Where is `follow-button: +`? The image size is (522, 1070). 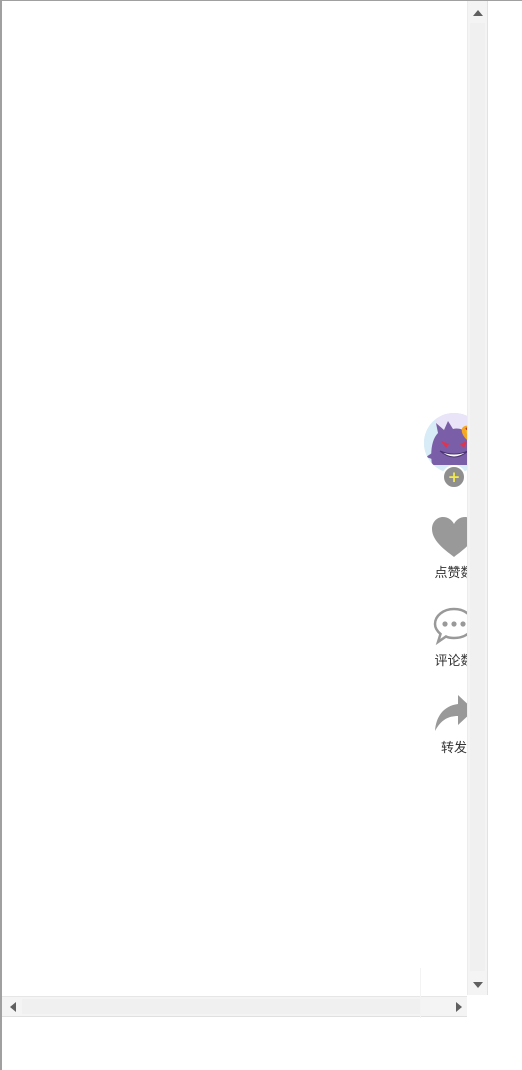
follow-button: + is located at coordinates (454, 477).